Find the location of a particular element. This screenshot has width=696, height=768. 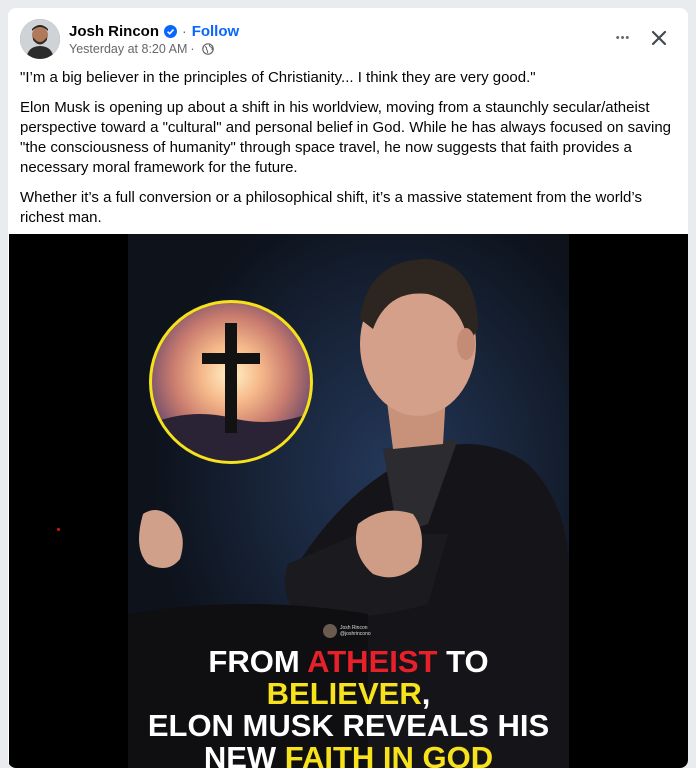

more-options-button: ••• is located at coordinates (623, 38).